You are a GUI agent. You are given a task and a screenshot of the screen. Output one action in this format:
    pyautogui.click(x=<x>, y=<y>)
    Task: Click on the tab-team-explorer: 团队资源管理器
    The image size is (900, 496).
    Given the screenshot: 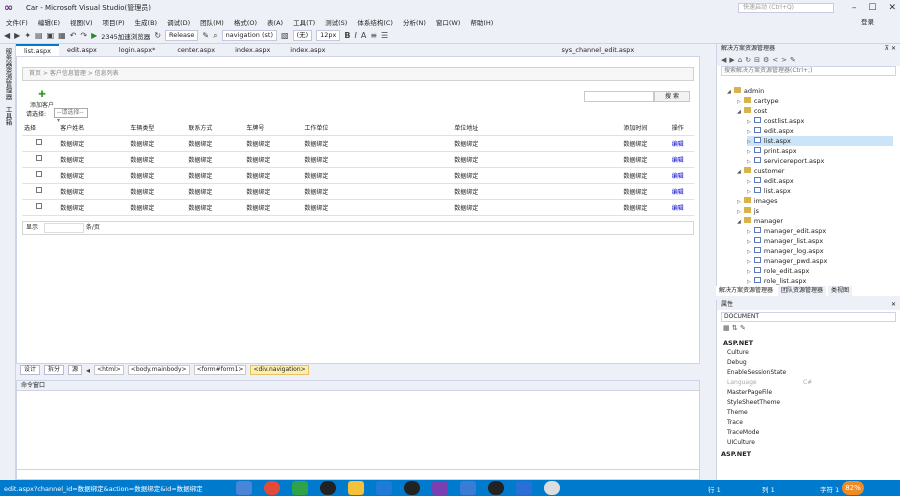 What is the action you would take?
    pyautogui.click(x=802, y=291)
    